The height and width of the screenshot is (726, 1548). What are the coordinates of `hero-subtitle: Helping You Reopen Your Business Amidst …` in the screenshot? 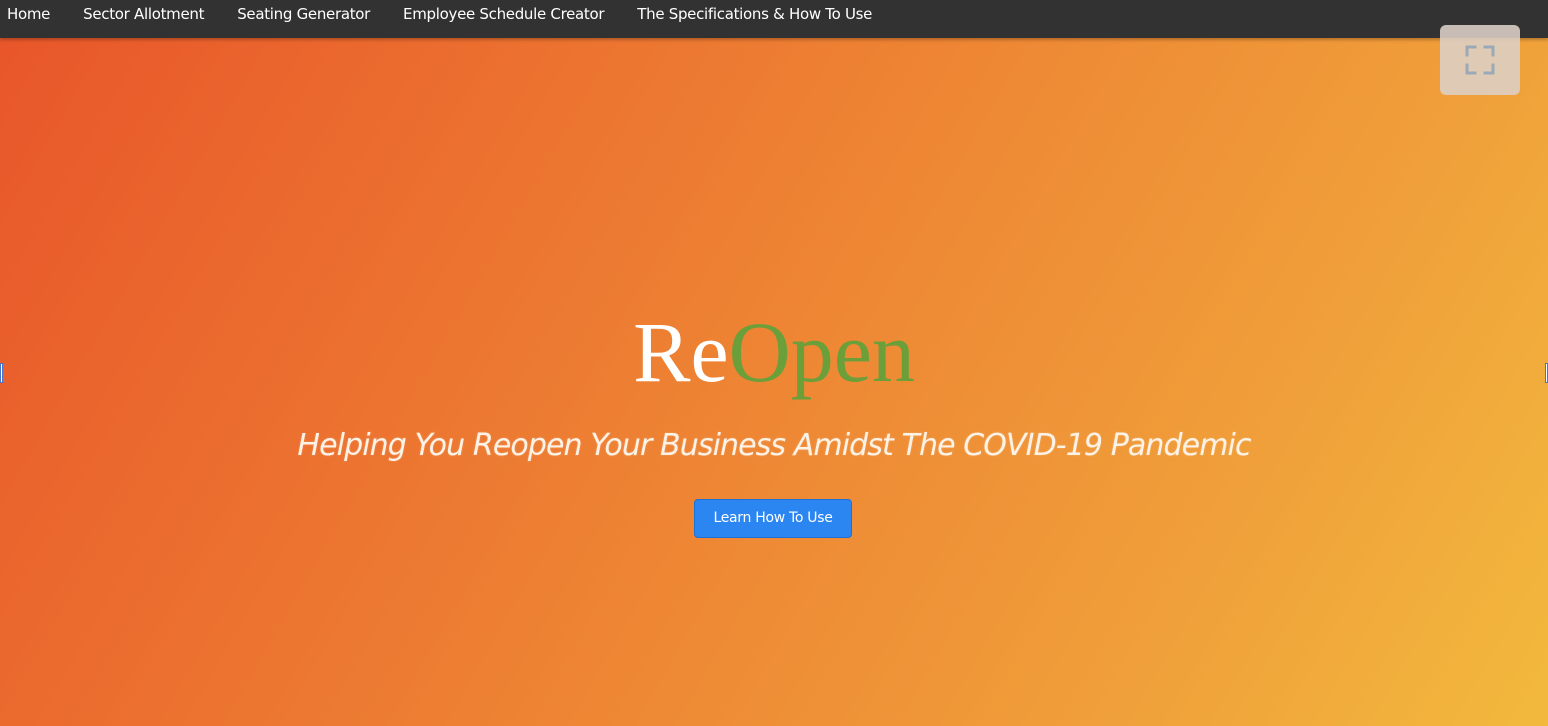 It's located at (774, 445).